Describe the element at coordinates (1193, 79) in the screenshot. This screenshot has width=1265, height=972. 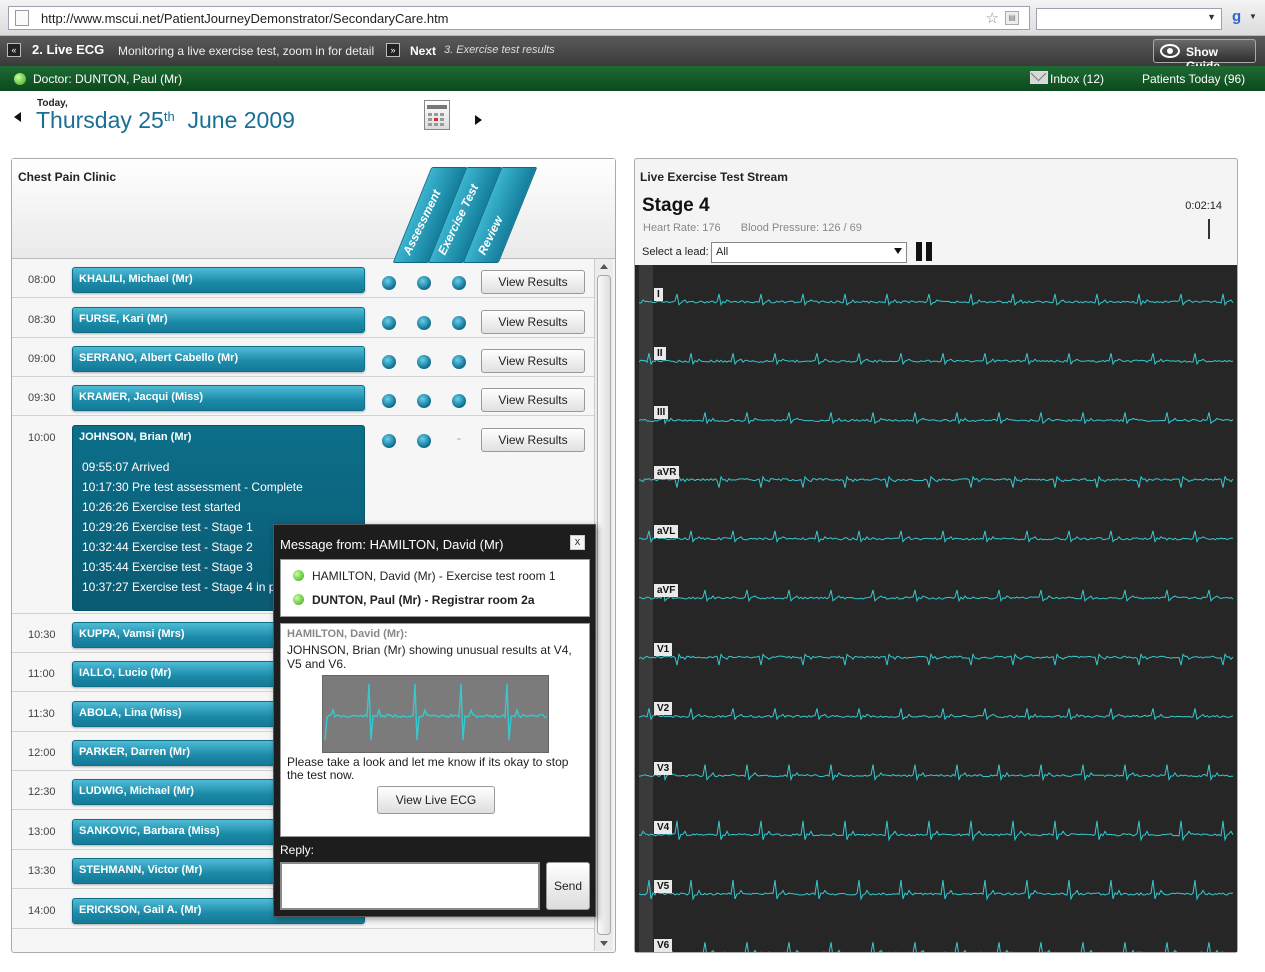
I see `patients-today-link: Patients Today (96)` at that location.